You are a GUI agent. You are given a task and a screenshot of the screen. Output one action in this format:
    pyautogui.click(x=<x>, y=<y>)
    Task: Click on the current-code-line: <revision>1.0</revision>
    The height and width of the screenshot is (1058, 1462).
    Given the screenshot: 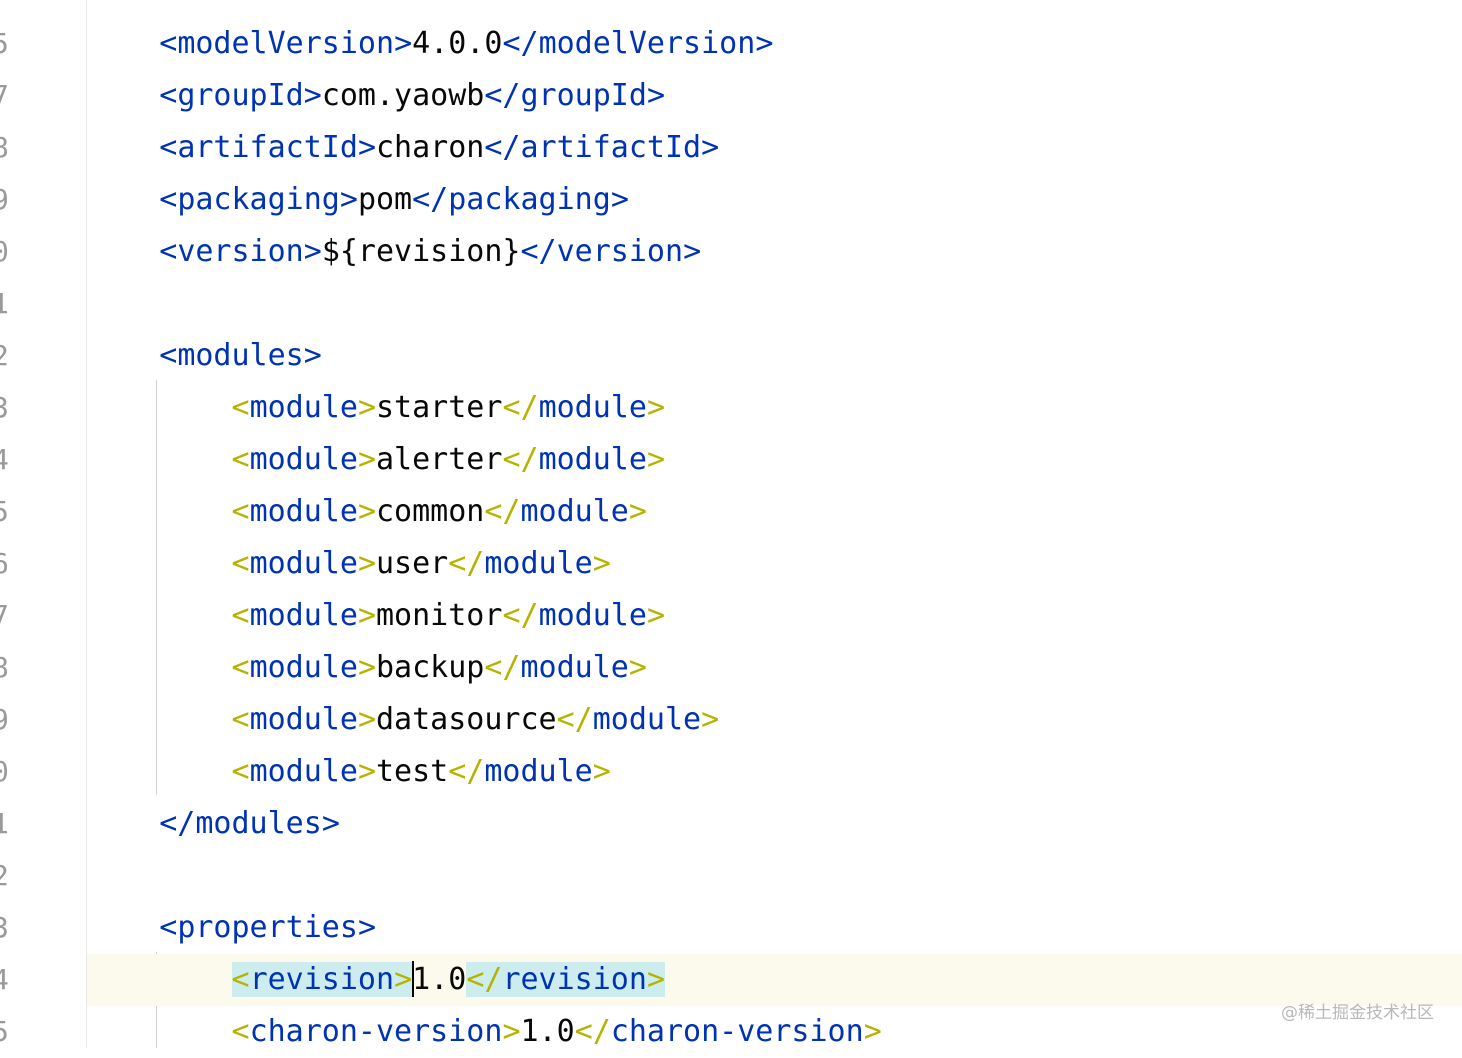 What is the action you would take?
    pyautogui.click(x=774, y=980)
    